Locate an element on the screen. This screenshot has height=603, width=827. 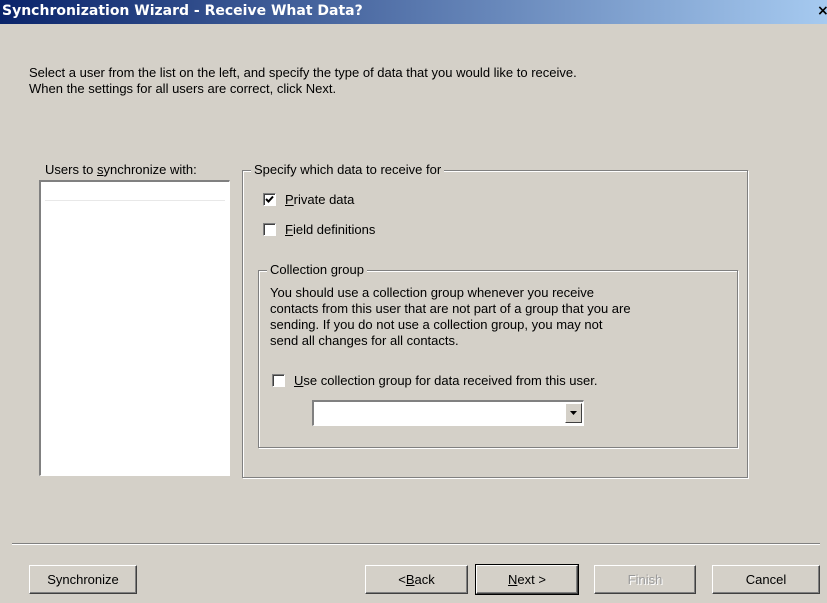
users-list is located at coordinates (134, 328).